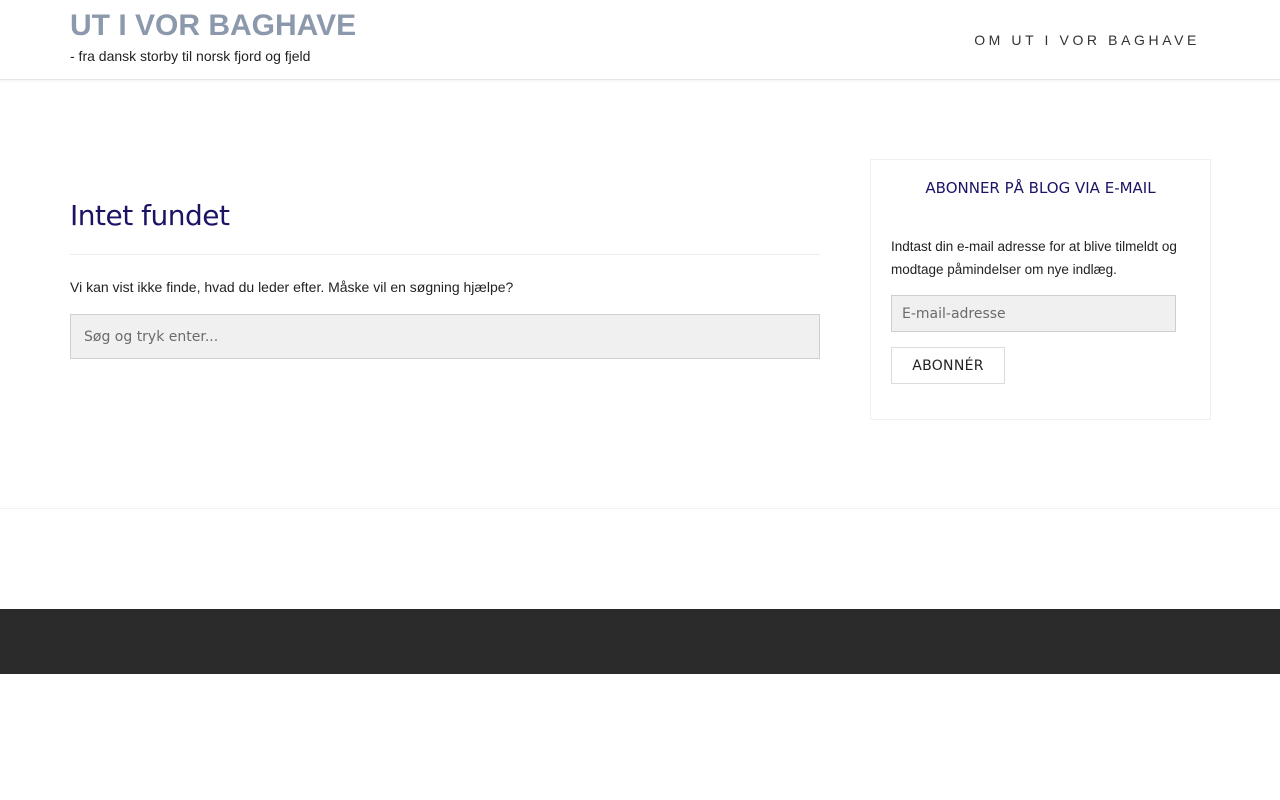 This screenshot has height=800, width=1280. What do you see at coordinates (1033, 313) in the screenshot?
I see `email-field` at bounding box center [1033, 313].